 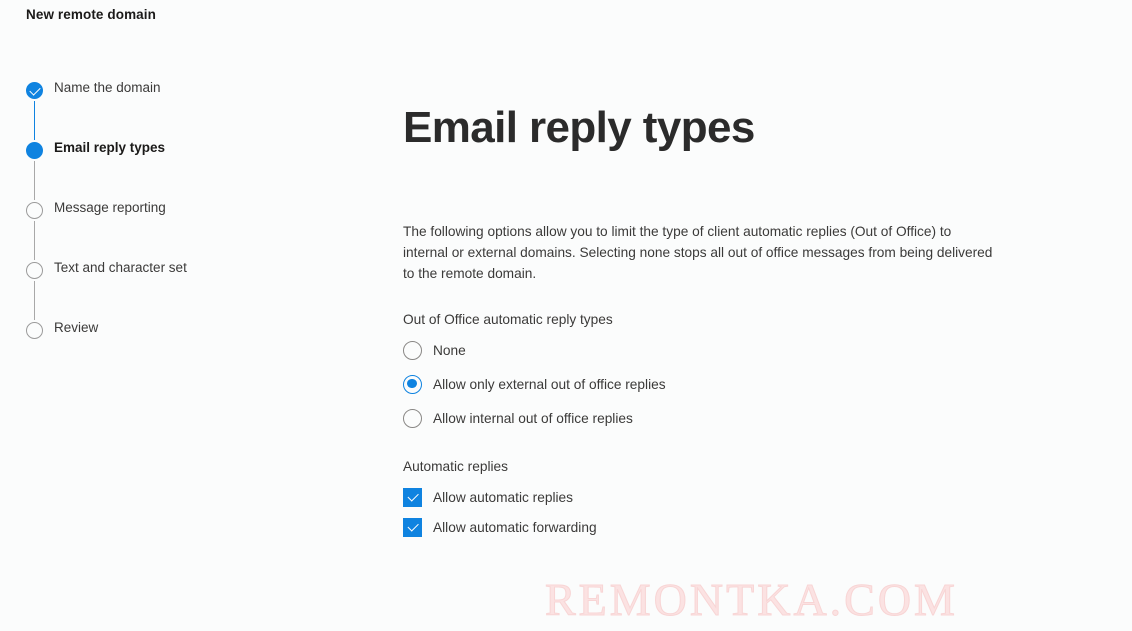 What do you see at coordinates (508, 320) in the screenshot?
I see `radio-group-label: Out of Office automatic reply types` at bounding box center [508, 320].